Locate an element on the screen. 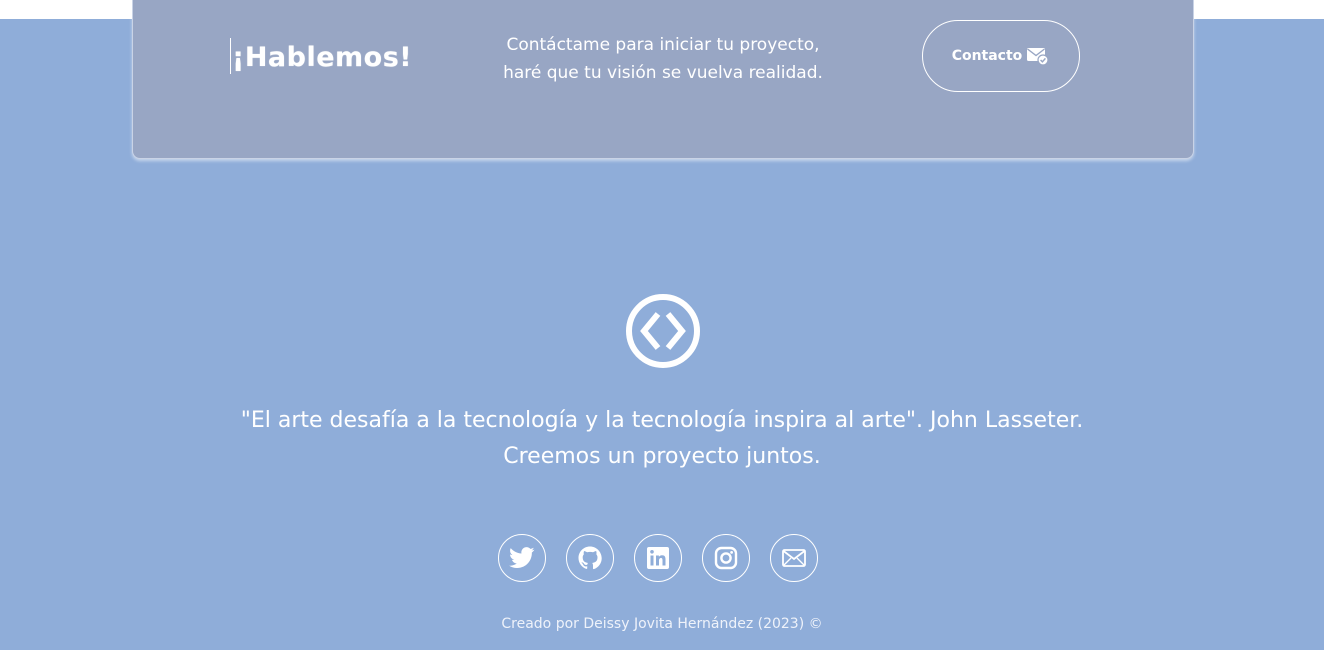 Image resolution: width=1324 pixels, height=650 pixels. envelope-check-icon is located at coordinates (1038, 57).